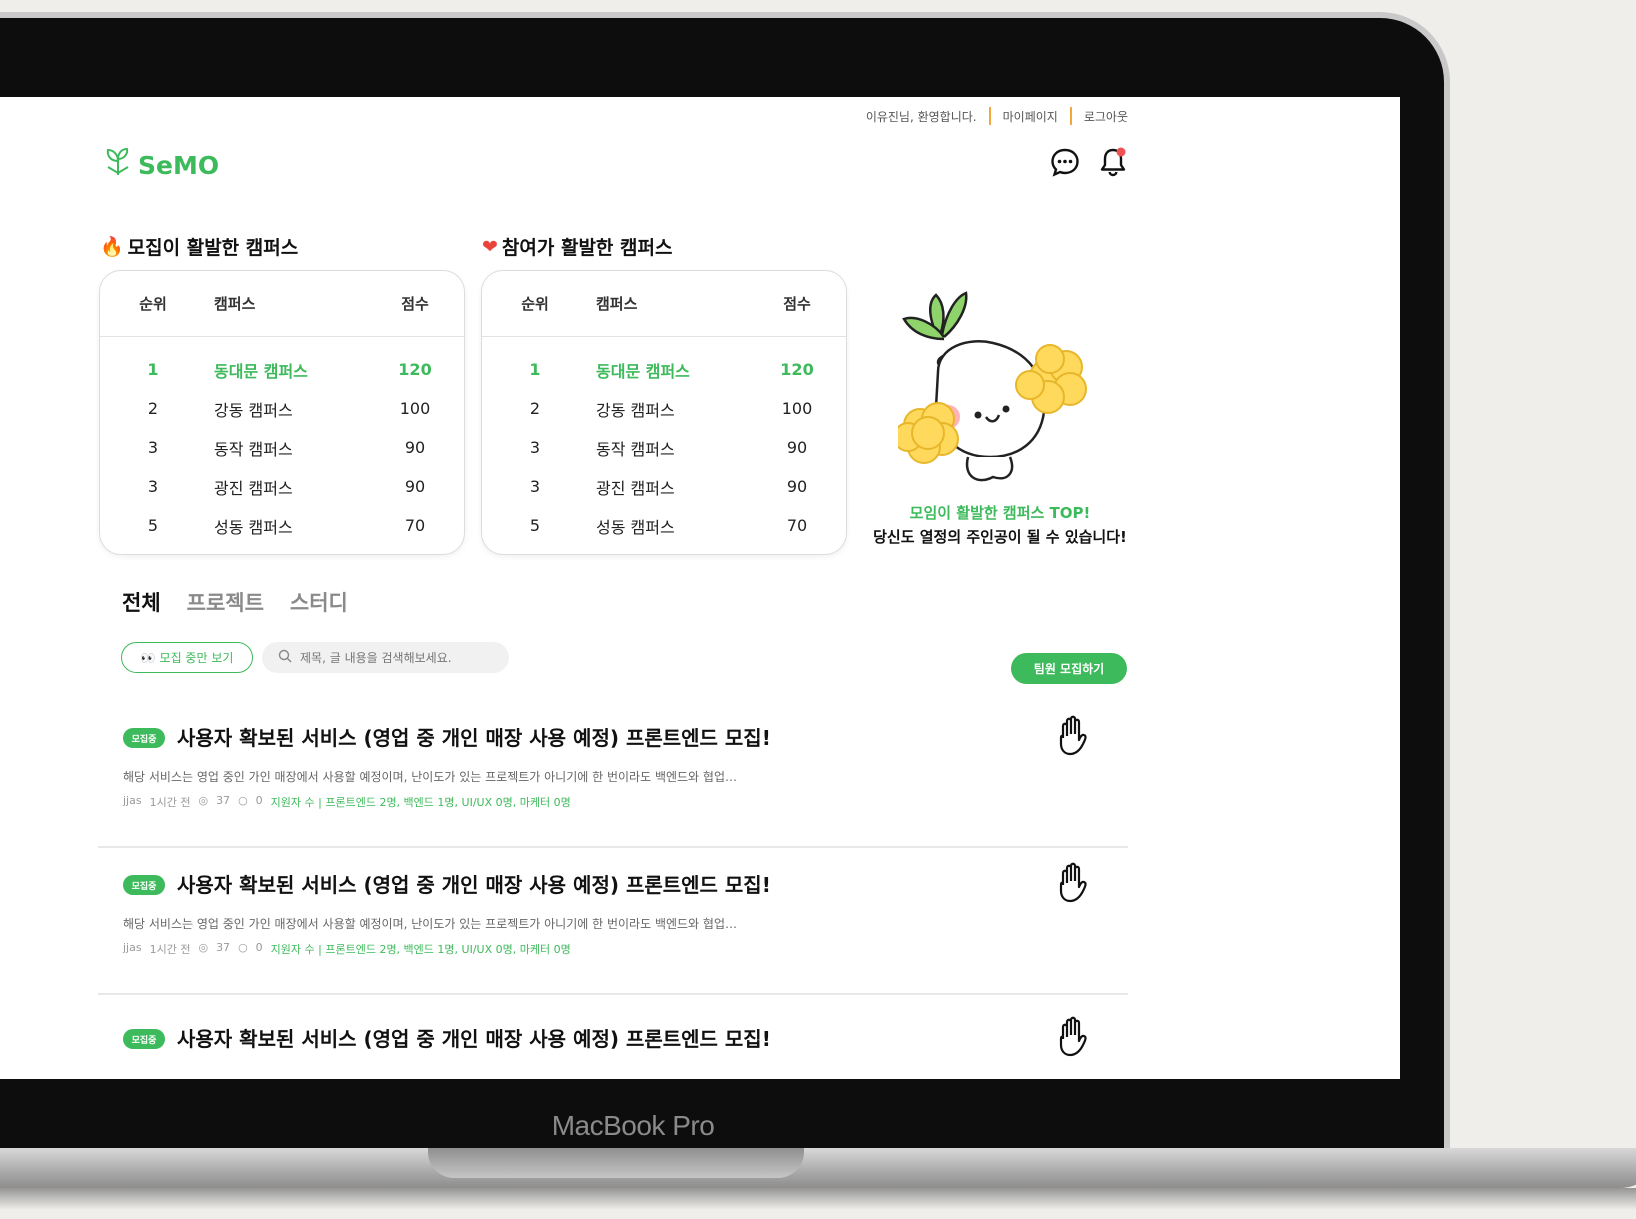 Image resolution: width=1636 pixels, height=1219 pixels. Describe the element at coordinates (223, 800) in the screenshot. I see `post-views: 37` at that location.